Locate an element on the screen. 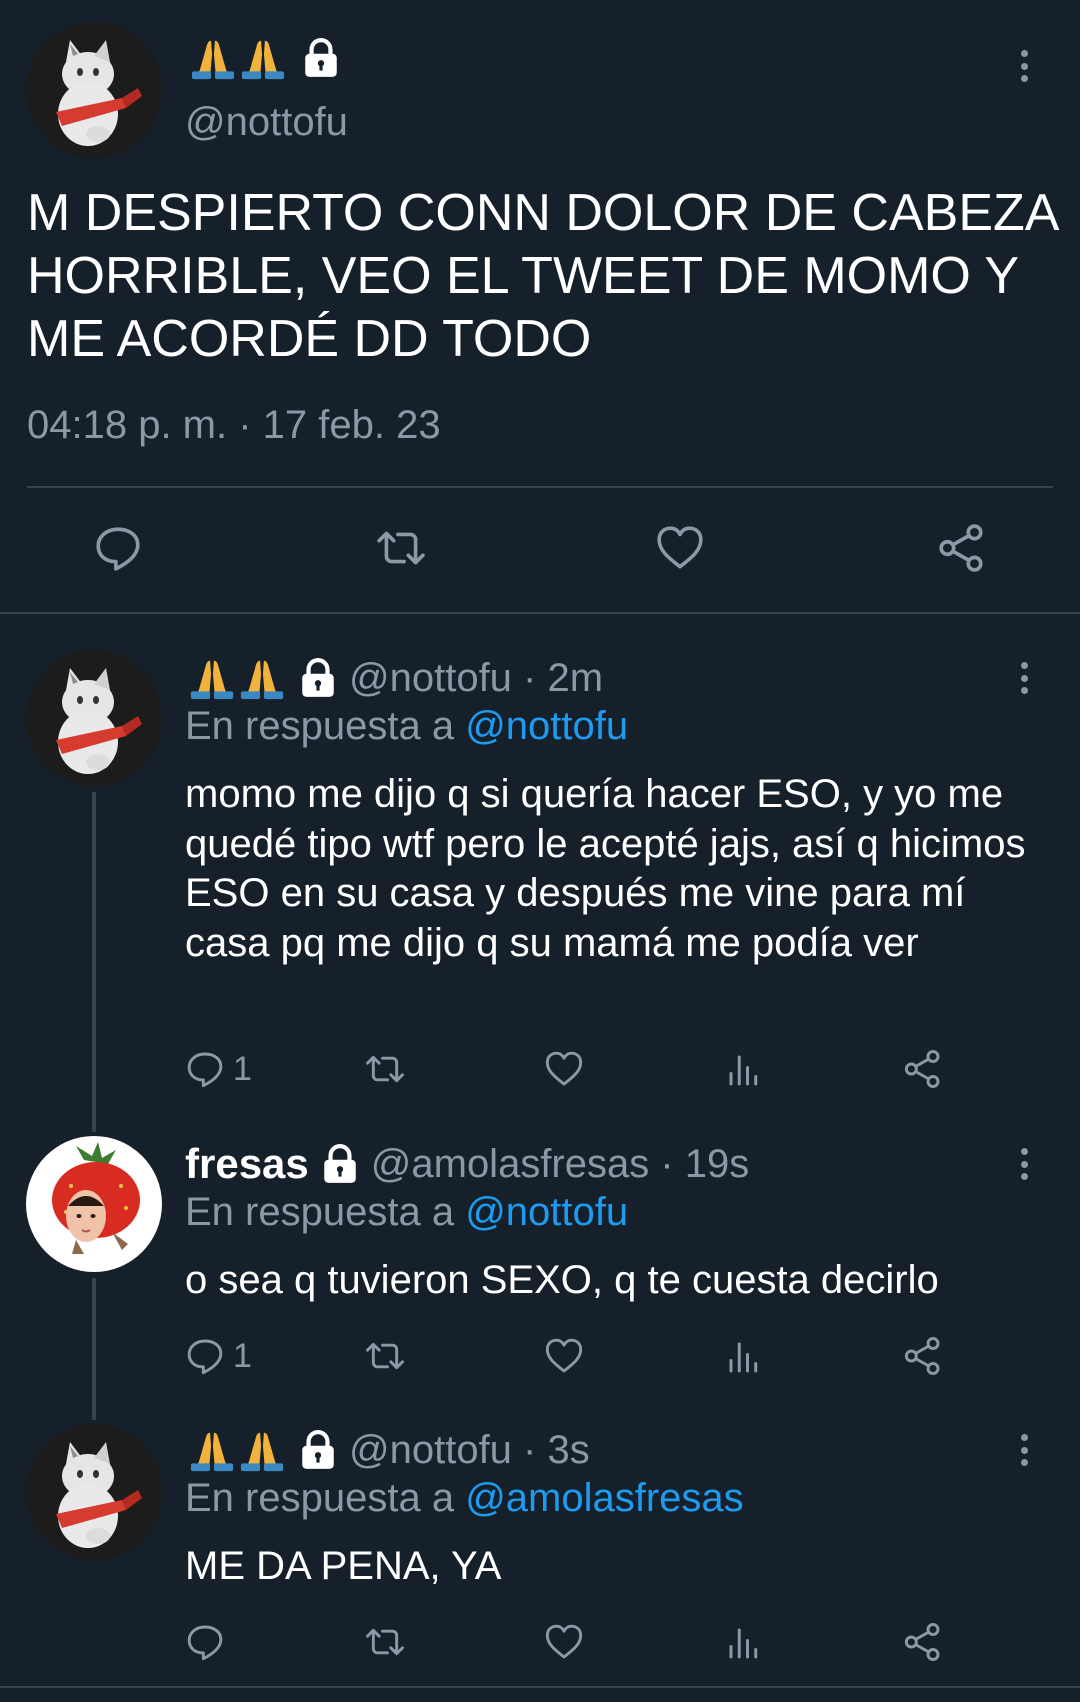 This screenshot has height=1702, width=1080. reply-header: @nottofu · 3s is located at coordinates (387, 1450).